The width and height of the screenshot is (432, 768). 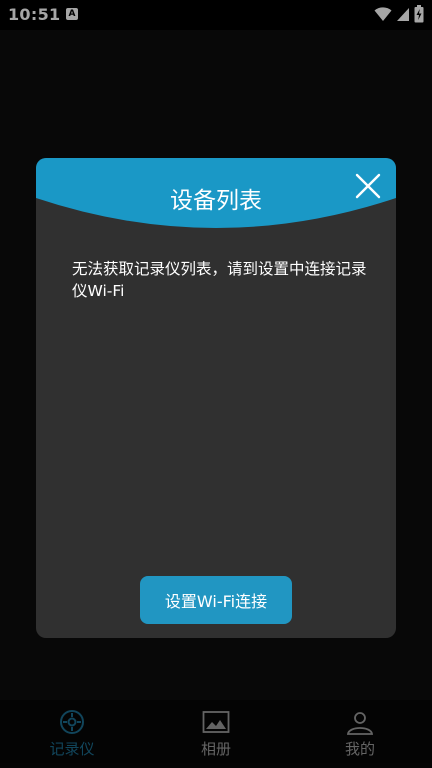 What do you see at coordinates (216, 201) in the screenshot?
I see `dialog-title: 设备列表` at bounding box center [216, 201].